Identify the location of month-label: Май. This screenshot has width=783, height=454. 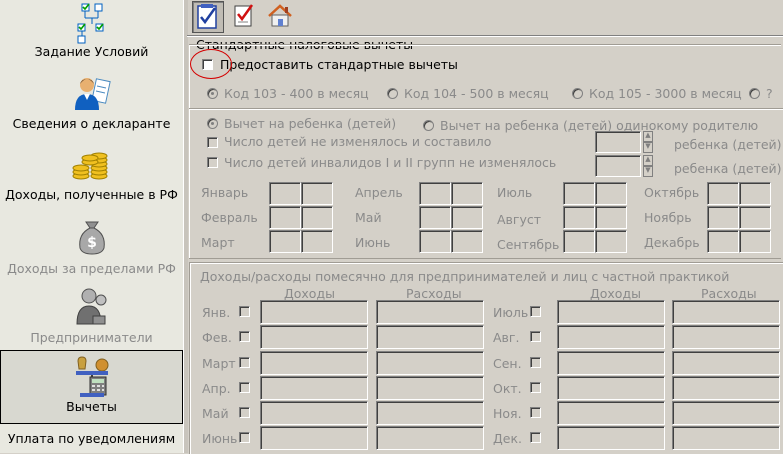
(368, 217).